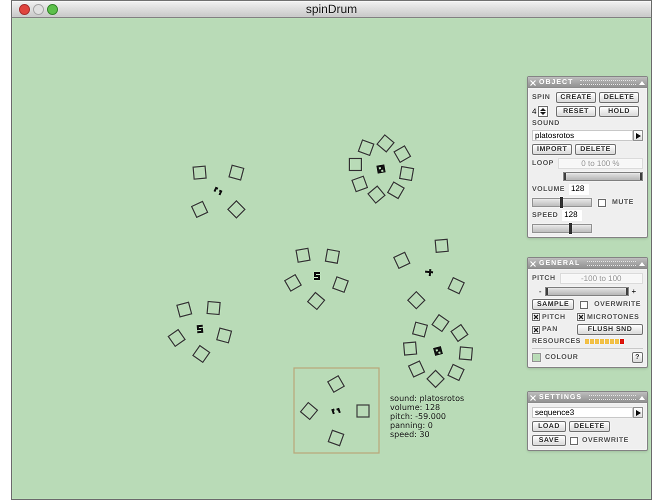  I want to click on input-field: platosrotos, so click(582, 135).